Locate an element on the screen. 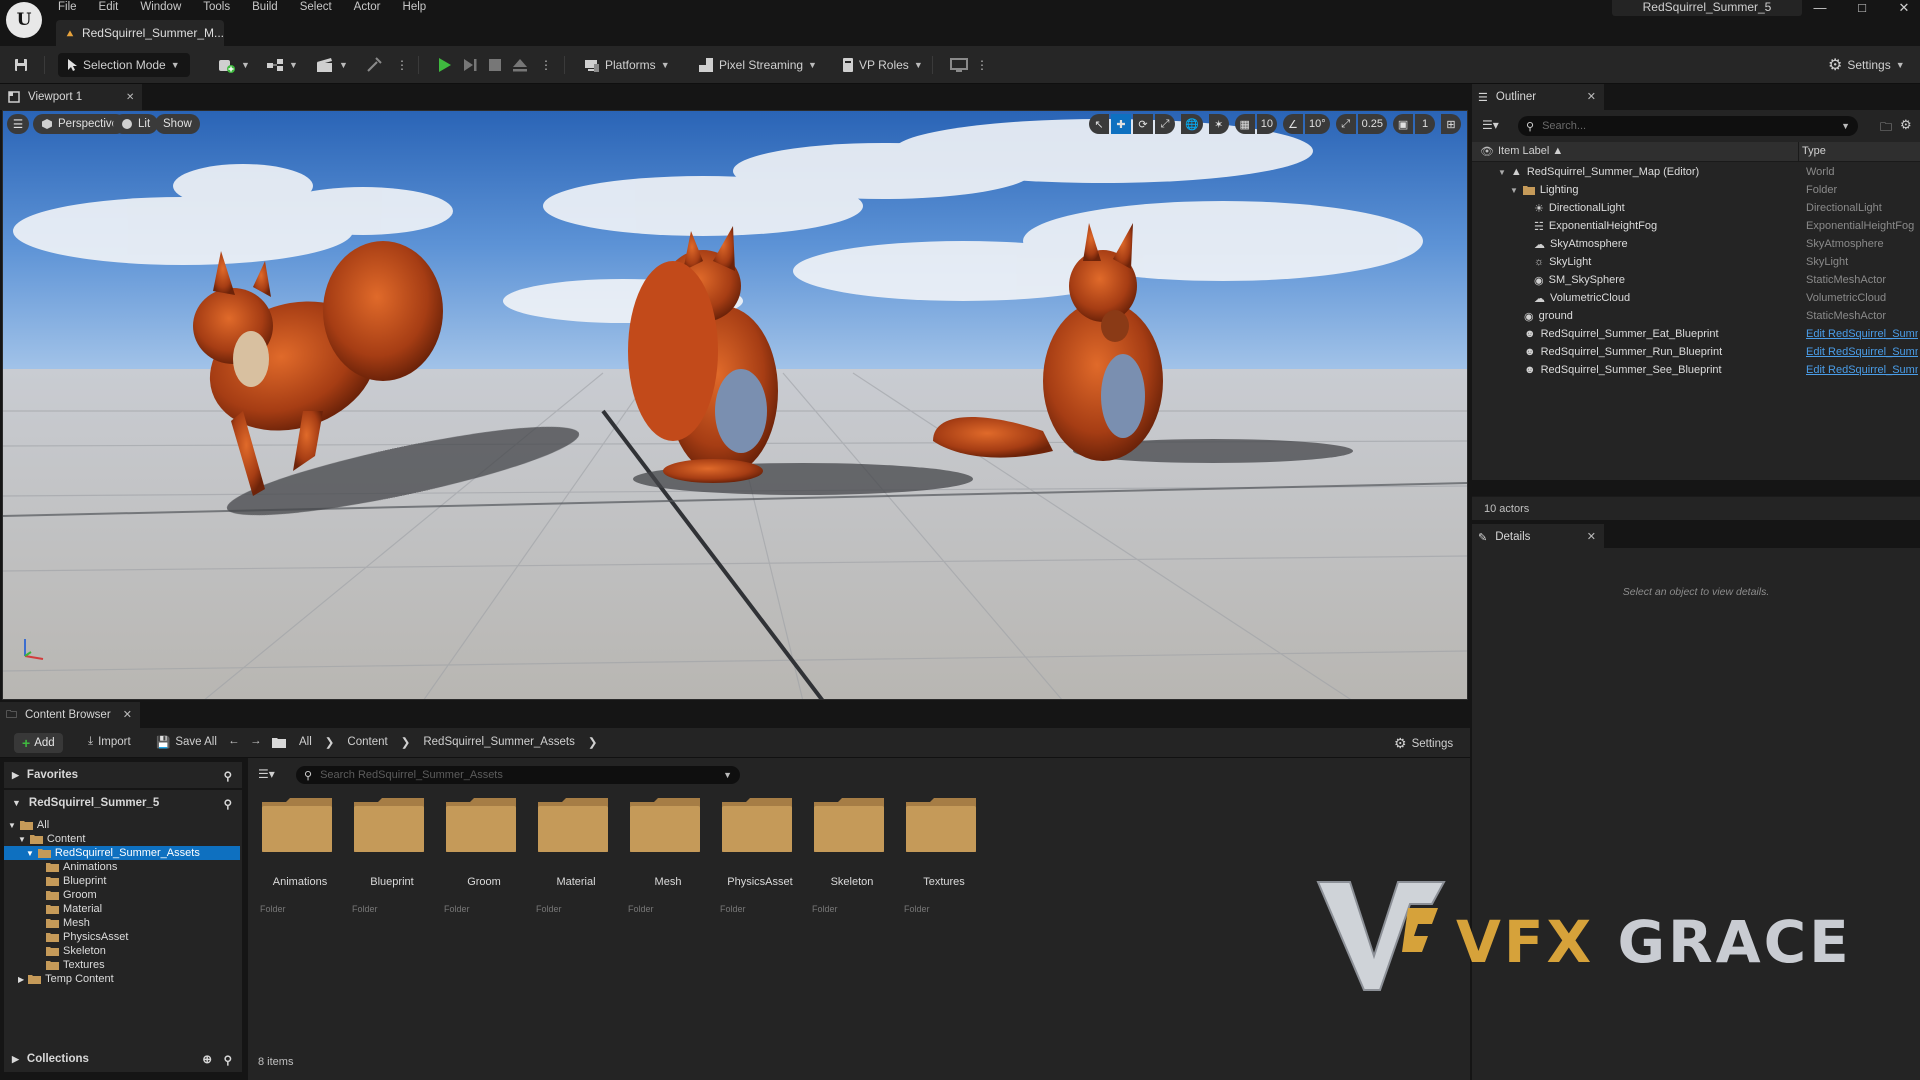  tree-item-textures: Textures is located at coordinates (122, 965).